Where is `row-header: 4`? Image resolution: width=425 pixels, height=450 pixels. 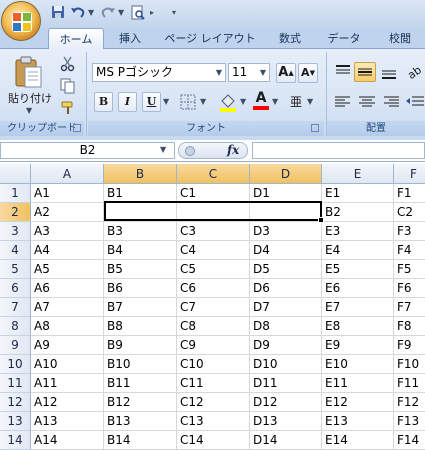 row-header: 4 is located at coordinates (15, 250).